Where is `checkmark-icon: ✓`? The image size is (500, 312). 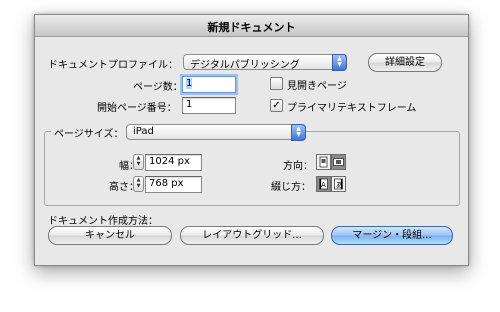 checkmark-icon: ✓ is located at coordinates (276, 105).